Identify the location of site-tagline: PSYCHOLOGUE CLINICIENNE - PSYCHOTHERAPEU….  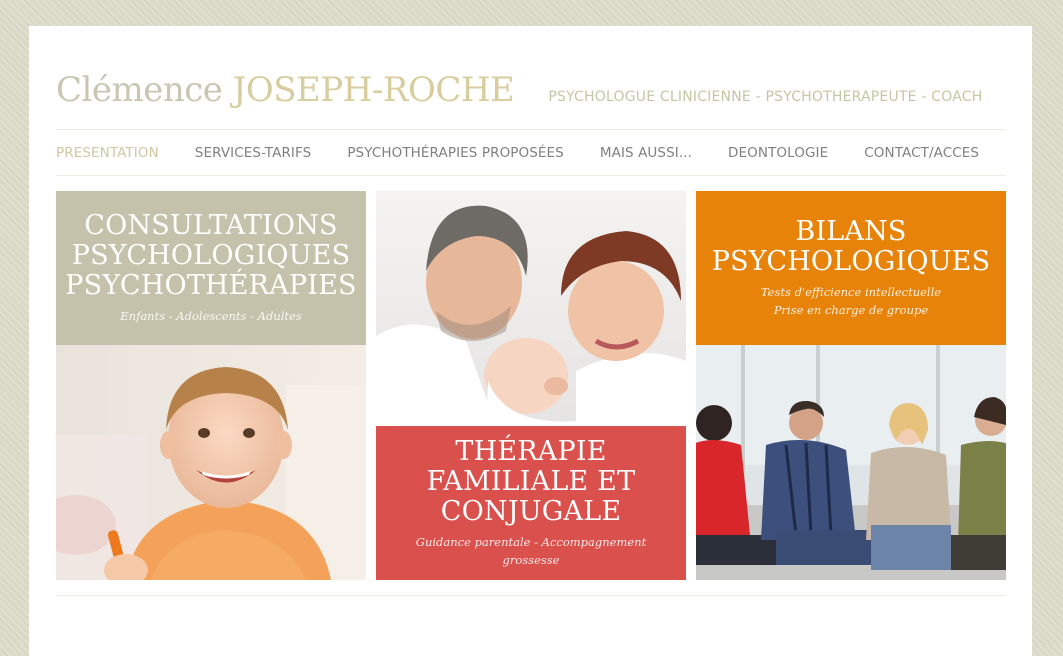
(765, 97).